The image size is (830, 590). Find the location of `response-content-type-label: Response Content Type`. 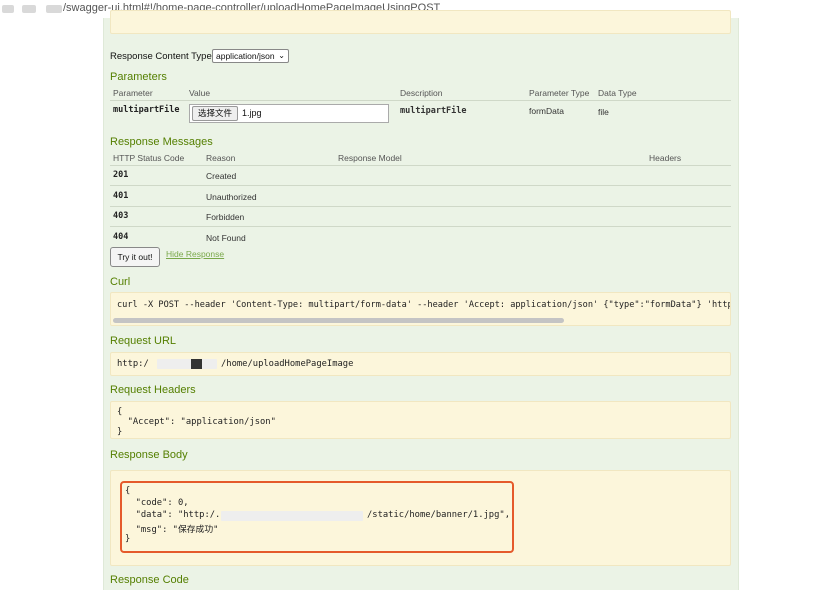

response-content-type-label: Response Content Type is located at coordinates (161, 56).